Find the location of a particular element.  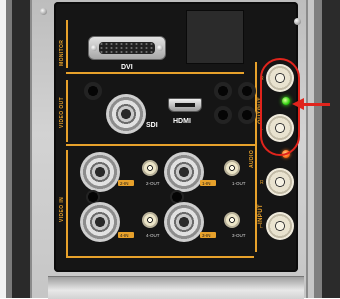

in-3-label: 3-IN is located at coordinates (206, 235).